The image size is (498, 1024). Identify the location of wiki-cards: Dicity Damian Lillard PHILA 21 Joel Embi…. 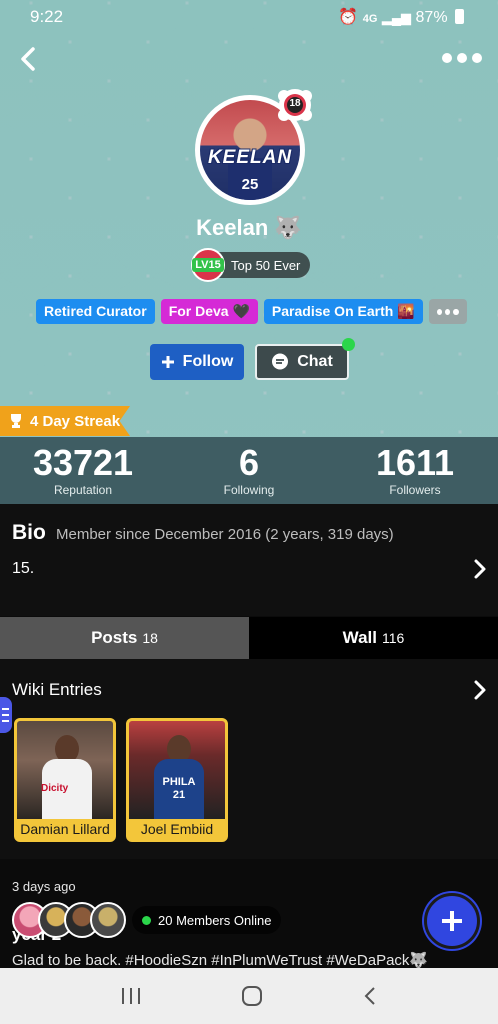
(121, 780).